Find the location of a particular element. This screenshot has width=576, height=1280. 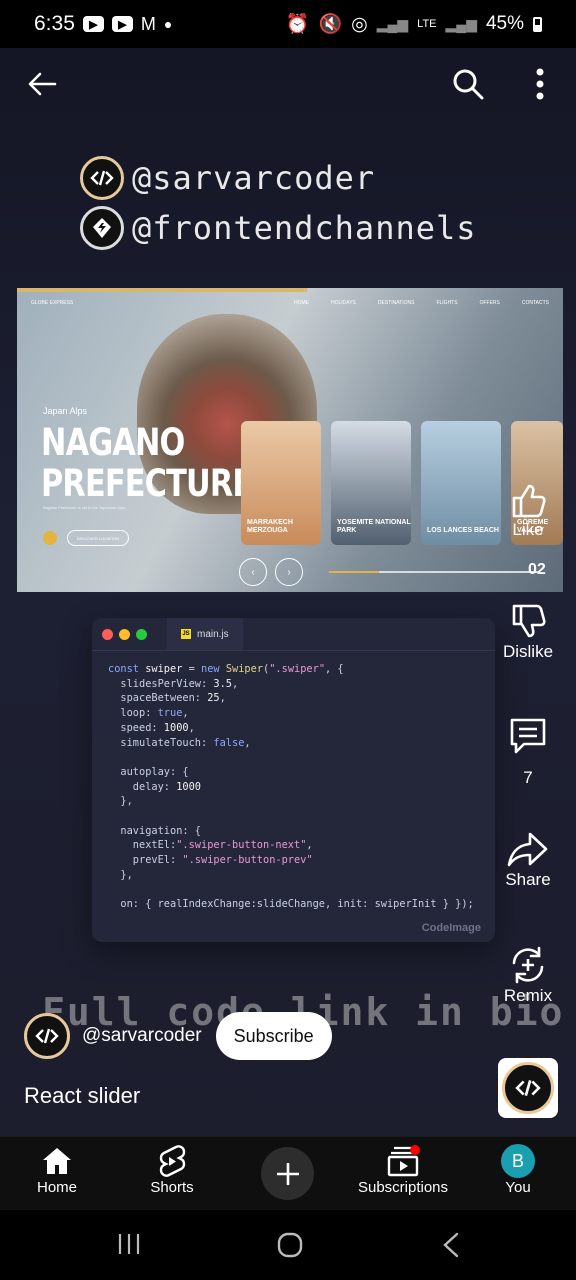

preview-slider-nav: ‹ › is located at coordinates (389, 572).